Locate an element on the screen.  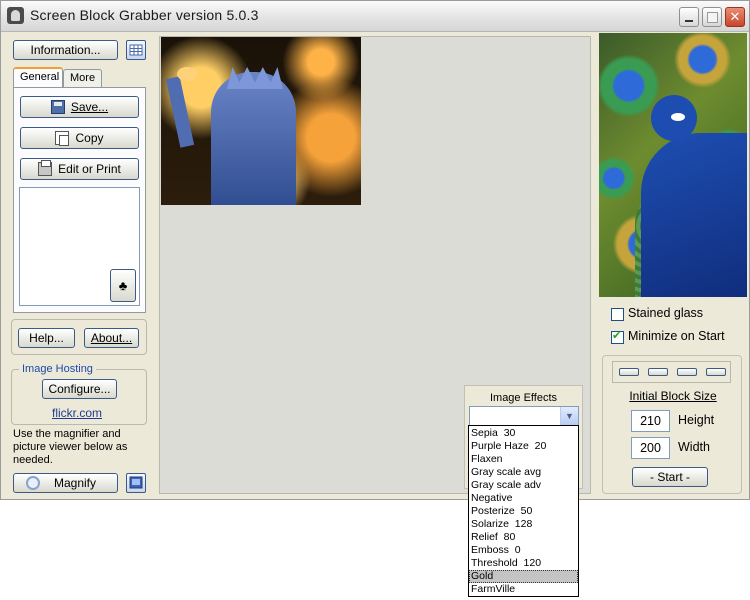
initial-block-size-title: Initial Block Size is located at coordinates (673, 396).